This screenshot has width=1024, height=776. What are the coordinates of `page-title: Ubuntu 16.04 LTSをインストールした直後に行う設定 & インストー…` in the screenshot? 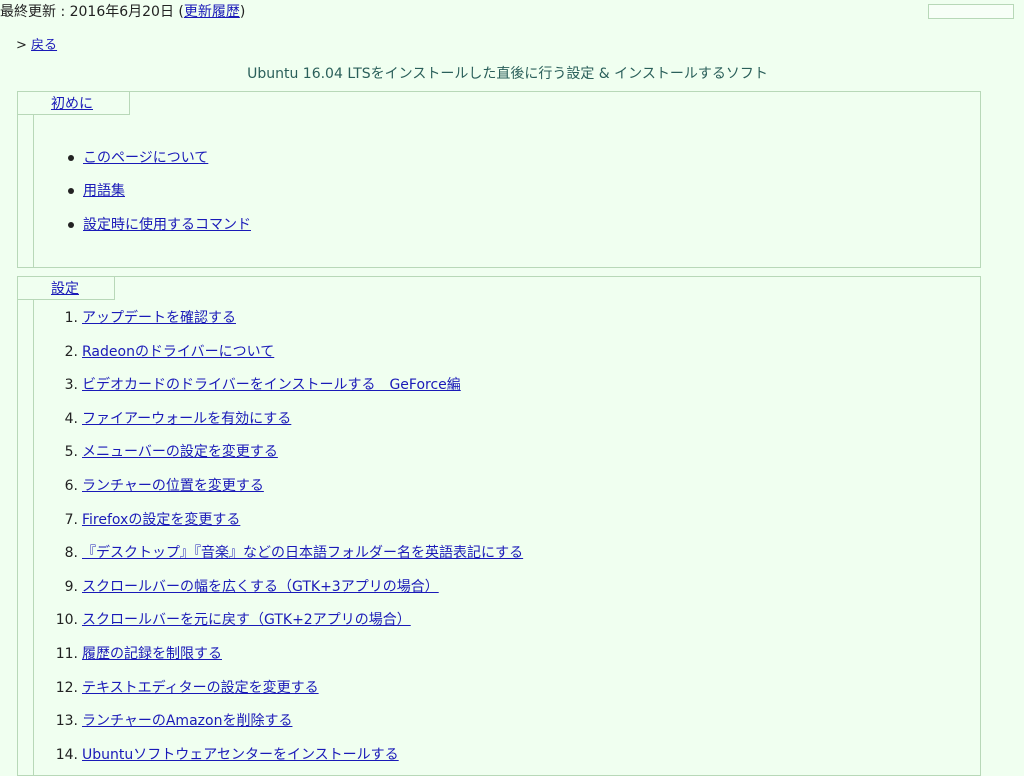 It's located at (507, 74).